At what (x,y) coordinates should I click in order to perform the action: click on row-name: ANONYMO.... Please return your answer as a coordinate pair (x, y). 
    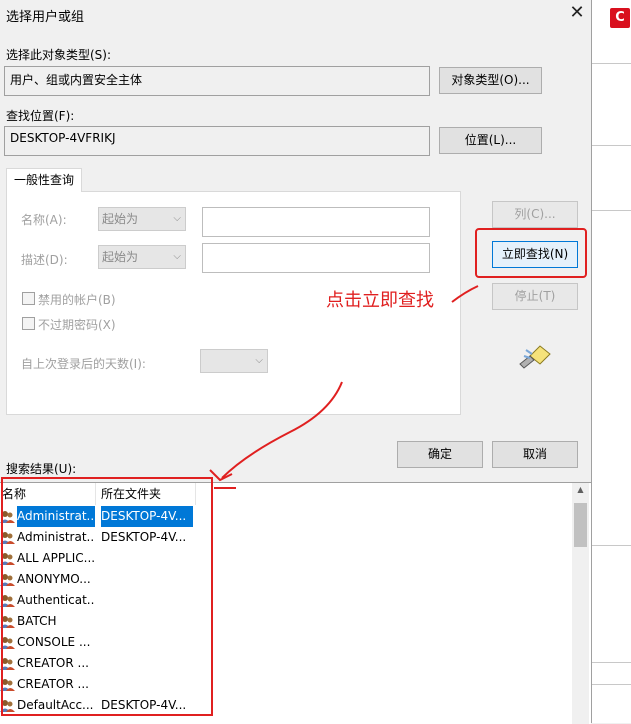
    Looking at the image, I should click on (54, 579).